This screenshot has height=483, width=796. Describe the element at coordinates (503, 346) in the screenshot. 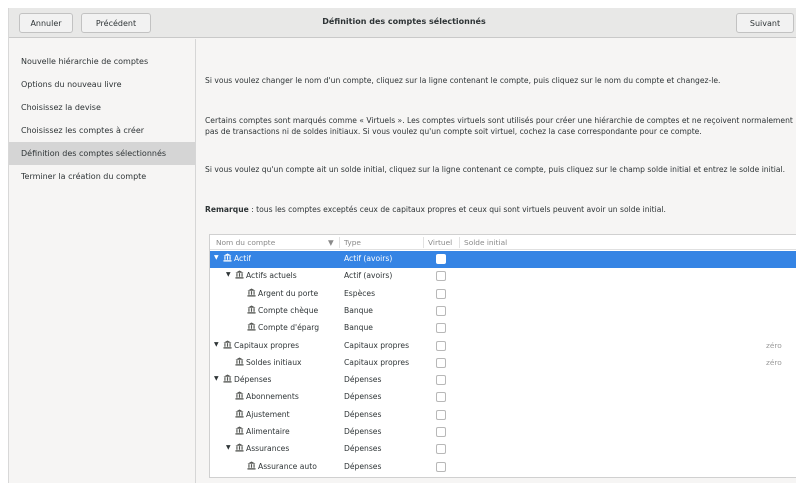

I see `tree-row: ▼ Capitaux propres Capitaux propres zéro` at that location.